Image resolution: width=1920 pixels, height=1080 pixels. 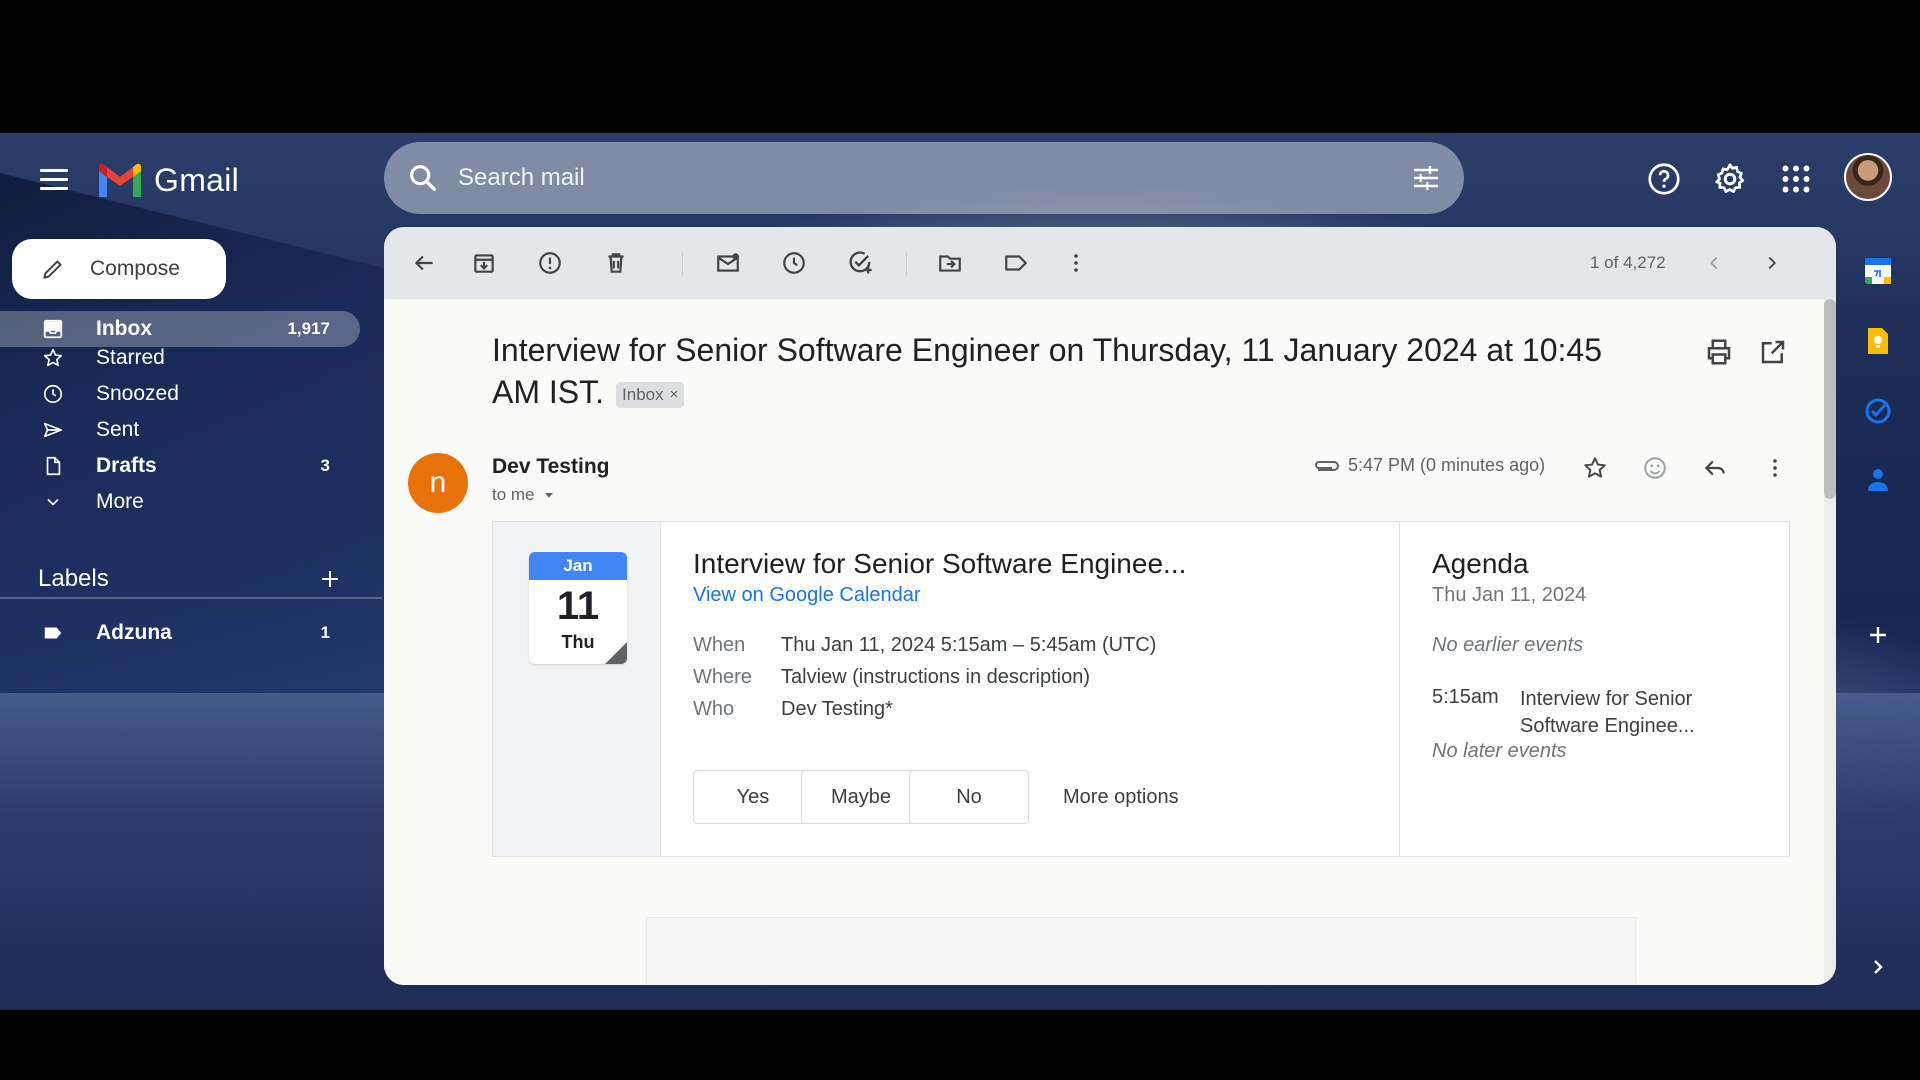 What do you see at coordinates (837, 709) in the screenshot?
I see `who-value: Dev Testing*` at bounding box center [837, 709].